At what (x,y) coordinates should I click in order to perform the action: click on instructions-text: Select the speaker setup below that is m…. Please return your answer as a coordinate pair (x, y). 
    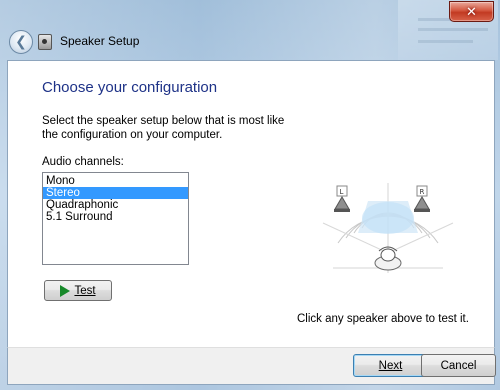
    Looking at the image, I should click on (163, 128).